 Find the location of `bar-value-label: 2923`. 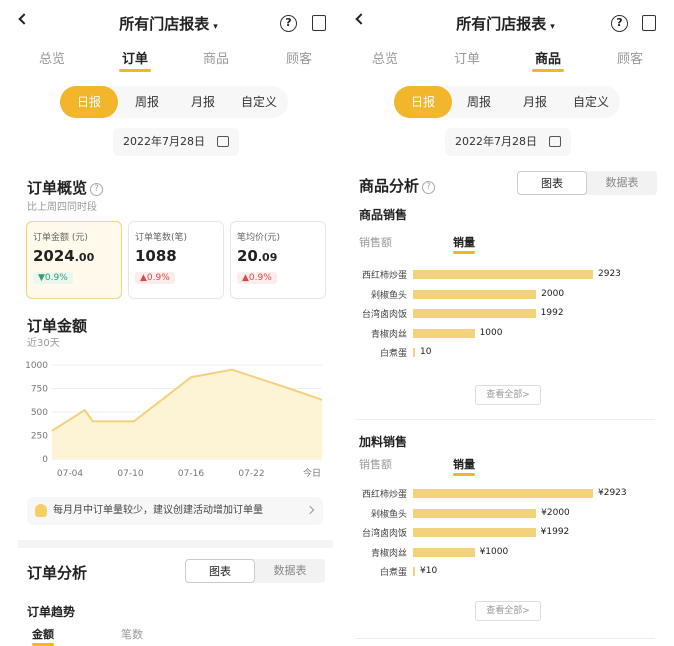

bar-value-label: 2923 is located at coordinates (609, 274).